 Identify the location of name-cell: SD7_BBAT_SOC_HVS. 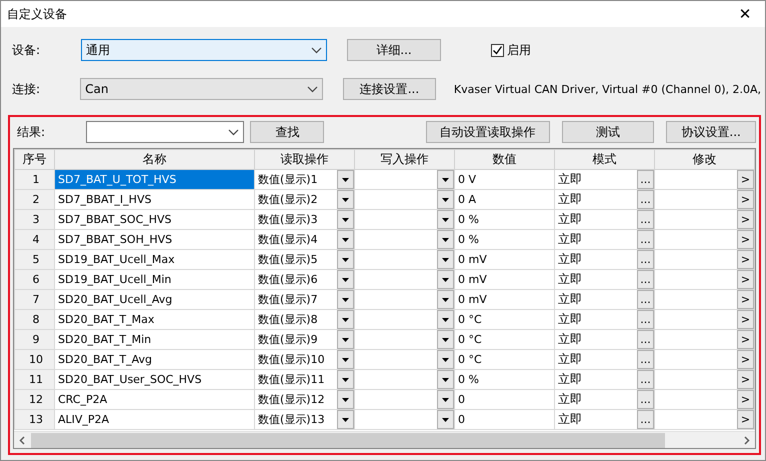
(154, 220).